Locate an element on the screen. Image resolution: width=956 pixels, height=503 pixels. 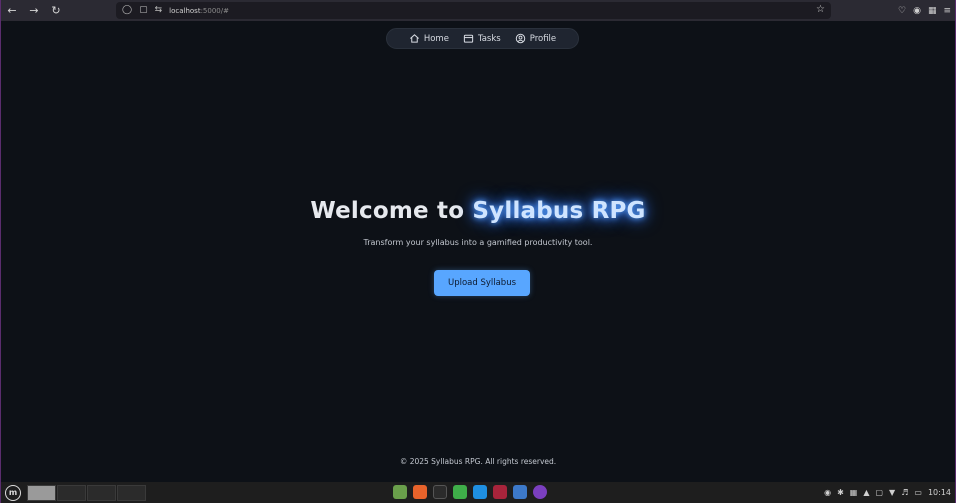
upload-syllabus-button: Upload Syllabus is located at coordinates (482, 283).